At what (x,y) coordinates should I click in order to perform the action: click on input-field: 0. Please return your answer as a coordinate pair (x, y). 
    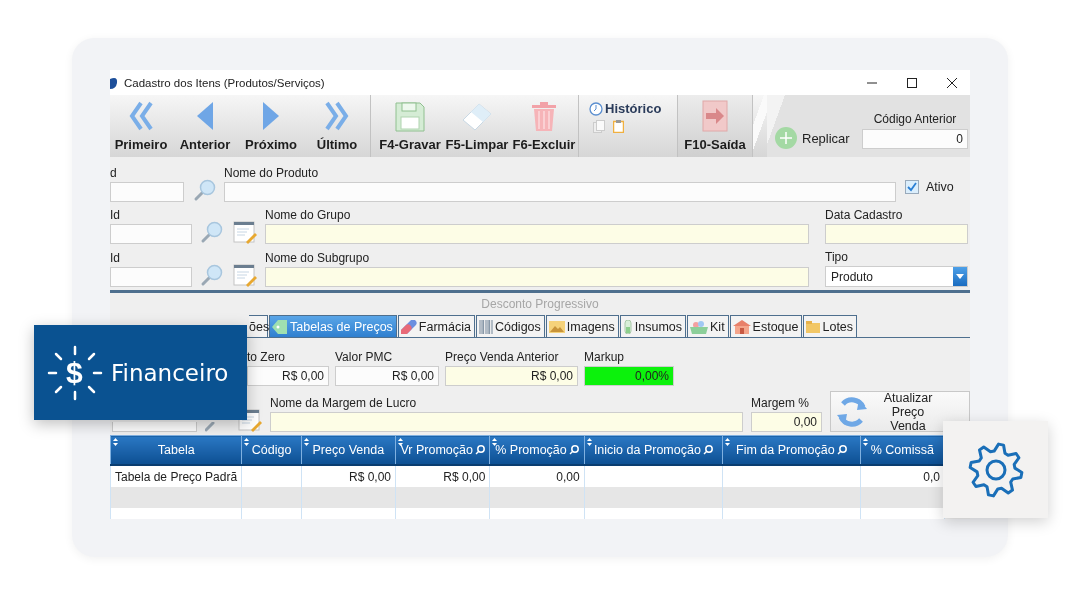
    Looking at the image, I should click on (915, 139).